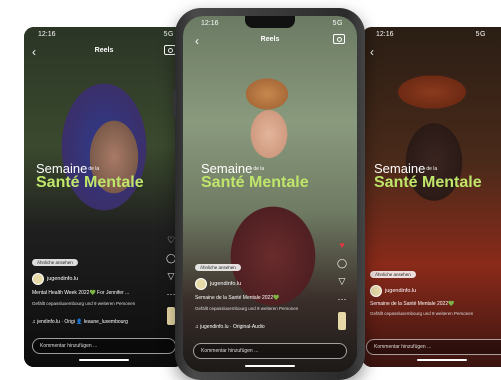  What do you see at coordinates (339, 39) in the screenshot?
I see `camera-icon` at bounding box center [339, 39].